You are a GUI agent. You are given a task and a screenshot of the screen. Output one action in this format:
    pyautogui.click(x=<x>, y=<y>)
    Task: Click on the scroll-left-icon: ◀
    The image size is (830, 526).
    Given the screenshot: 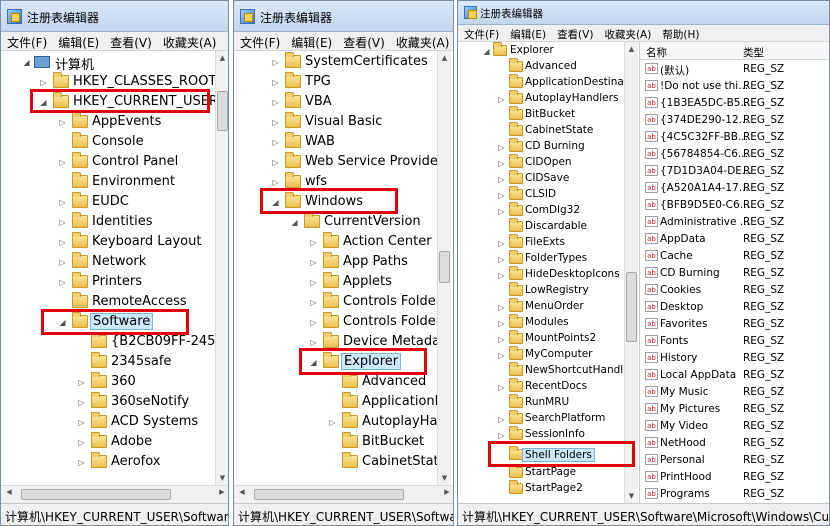 What is the action you would take?
    pyautogui.click(x=242, y=492)
    